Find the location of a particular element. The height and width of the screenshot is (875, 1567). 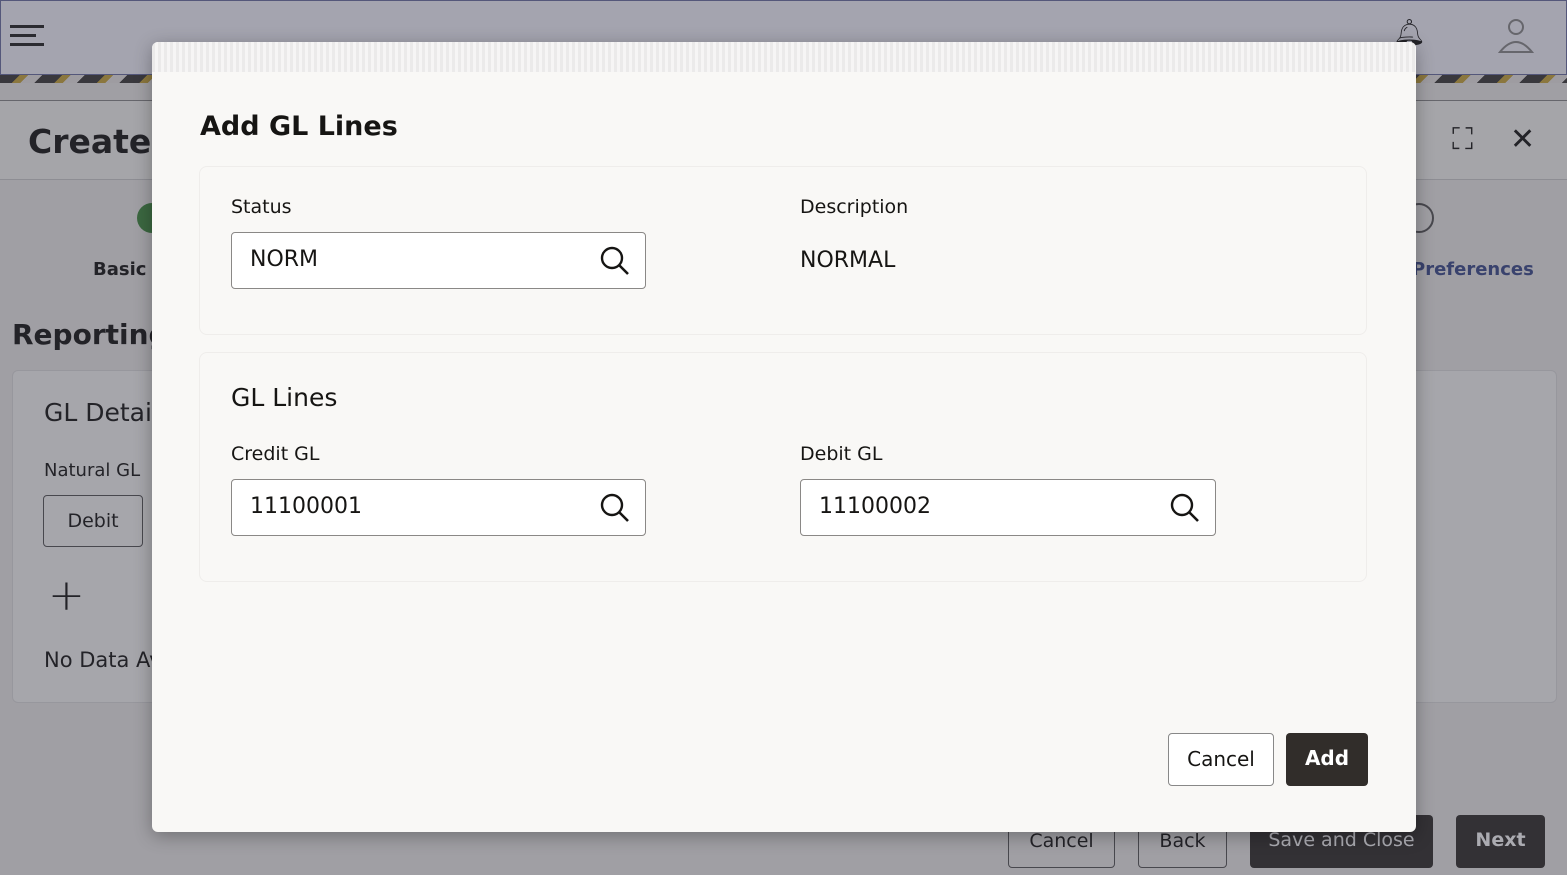

debit-gl-label: Debit GL is located at coordinates (841, 454).